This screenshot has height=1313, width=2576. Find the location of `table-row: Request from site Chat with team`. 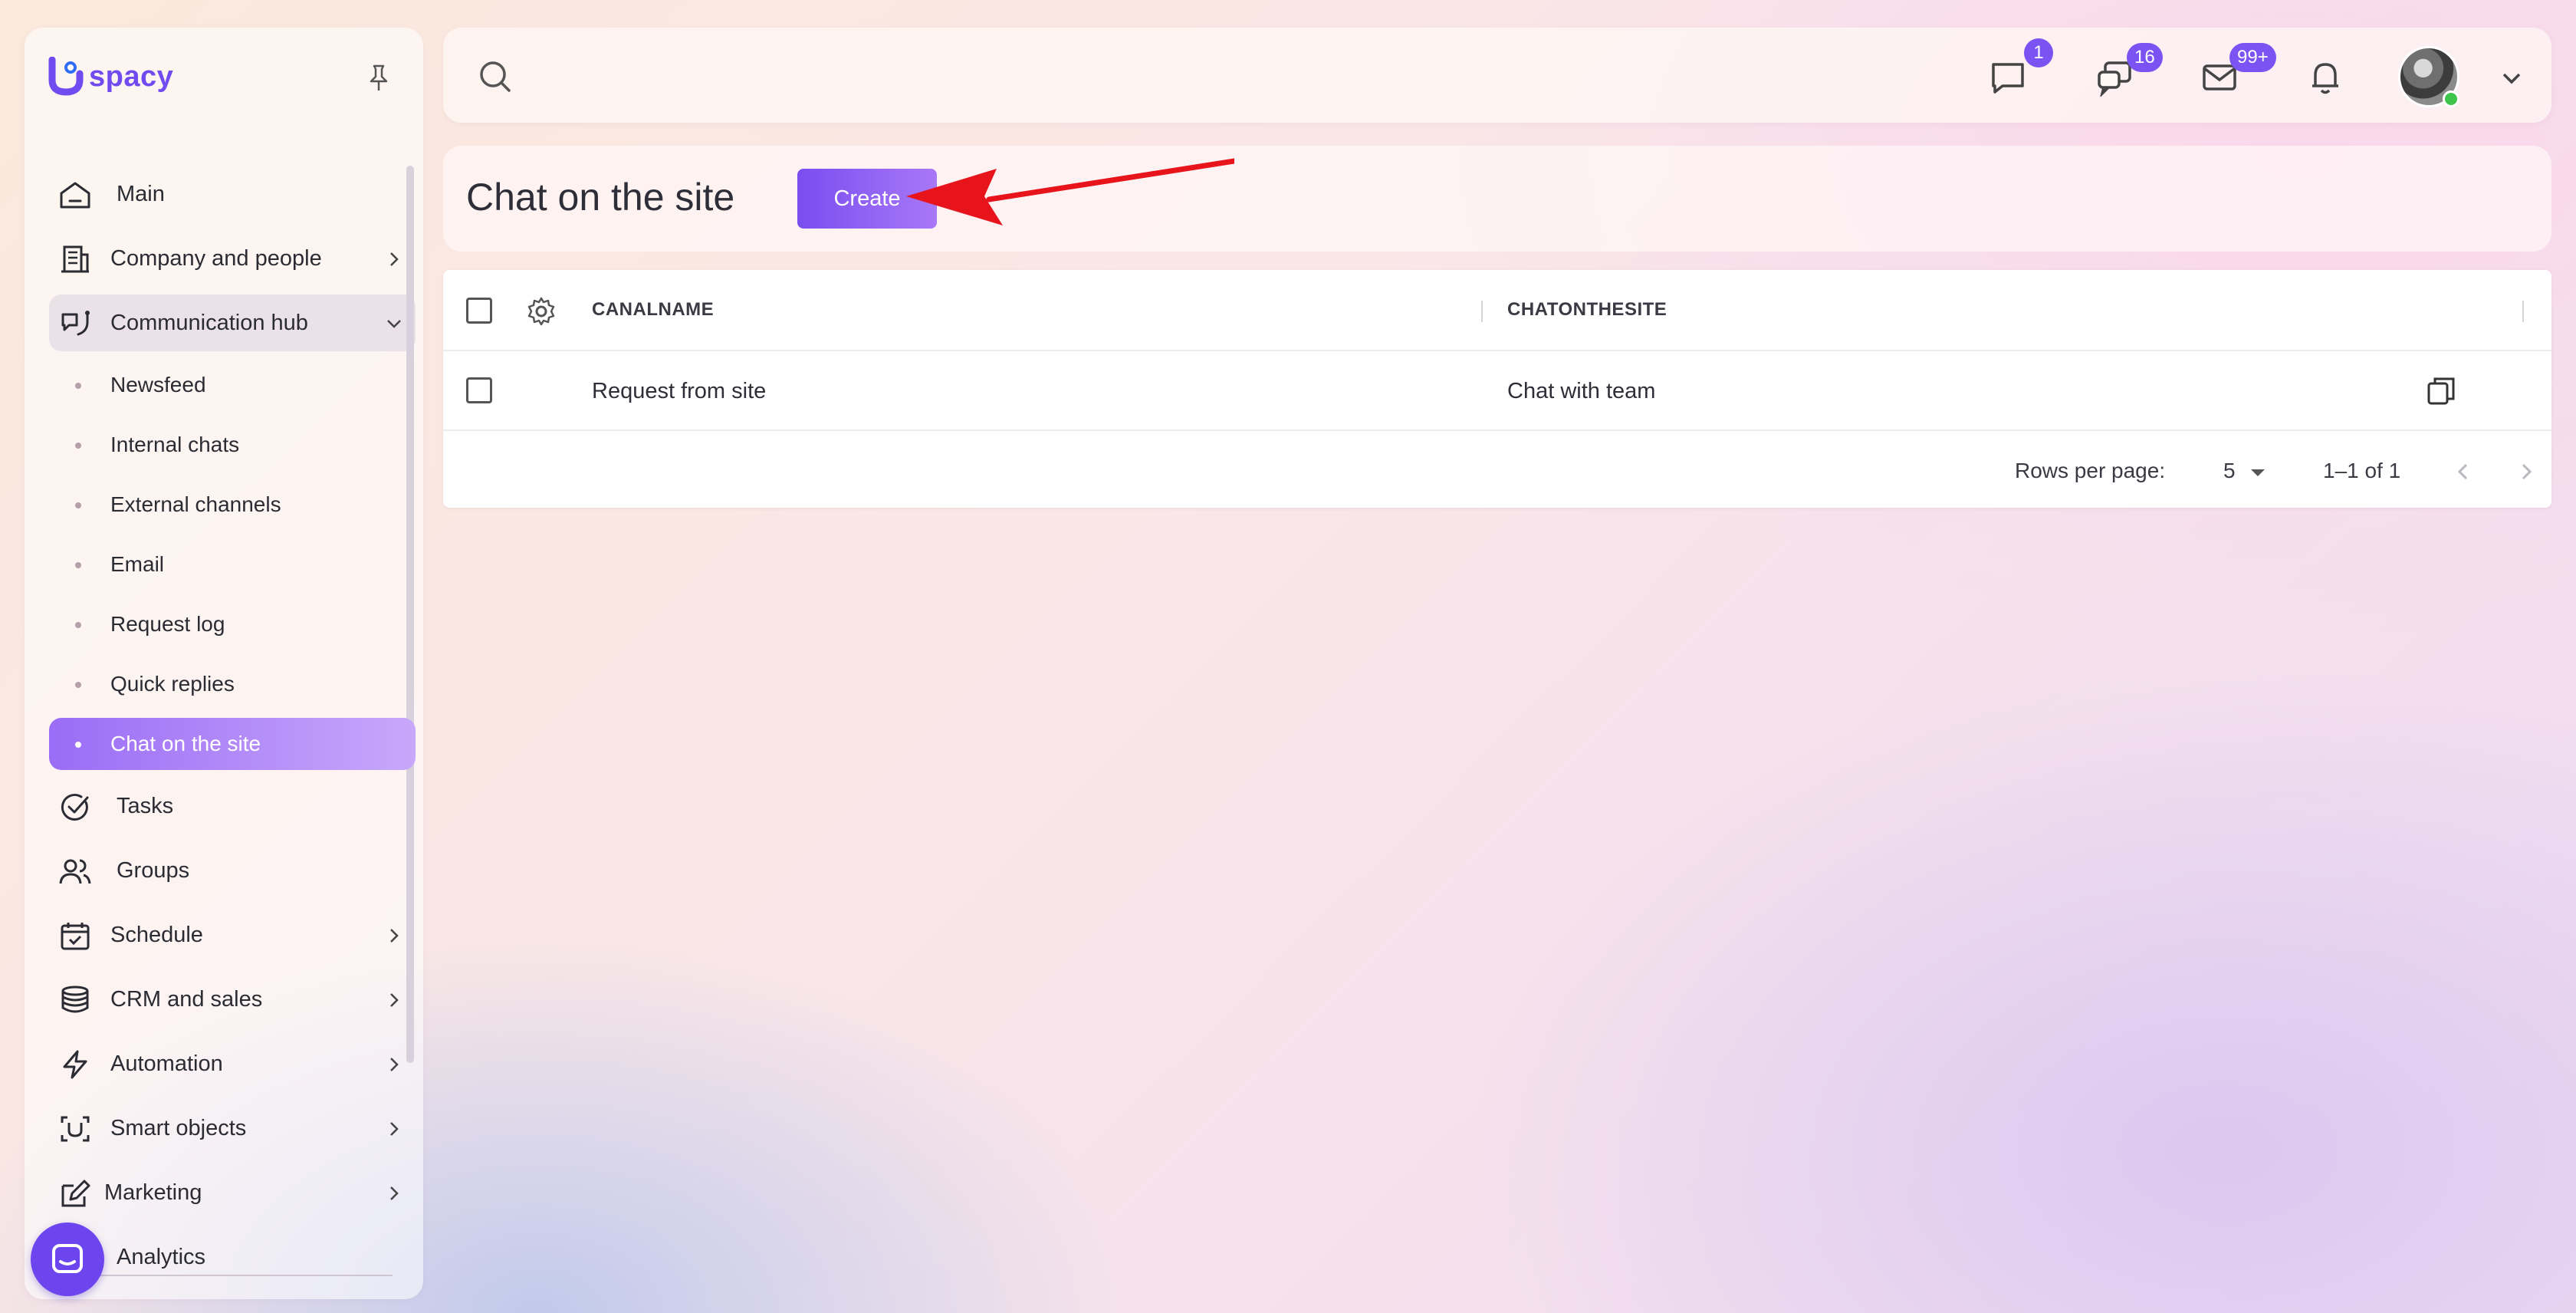

table-row: Request from site Chat with team is located at coordinates (1497, 391).